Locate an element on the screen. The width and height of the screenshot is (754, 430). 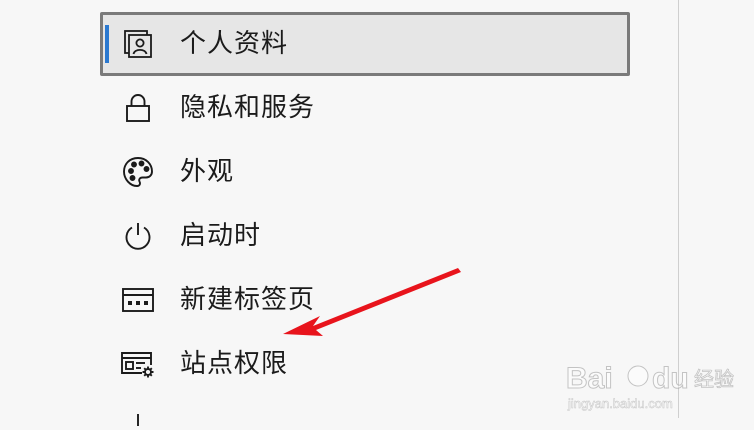
svg-text: jingyan.baidu.com is located at coordinates (620, 403).